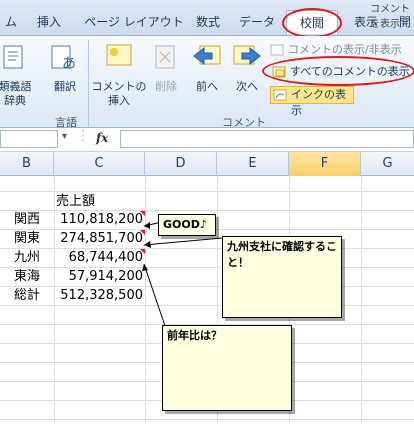  What do you see at coordinates (134, 22) in the screenshot?
I see `tab-page-layout: ページ レイアウト` at bounding box center [134, 22].